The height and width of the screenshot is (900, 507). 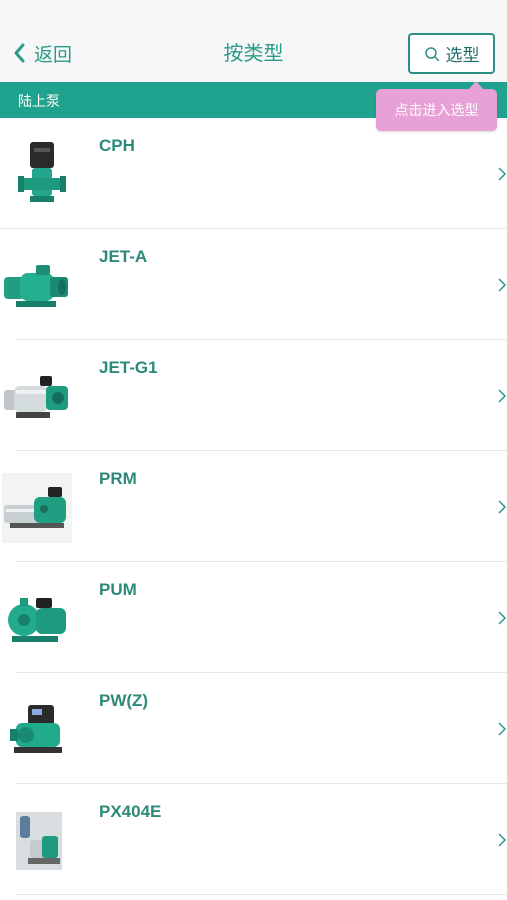 I want to click on product-name: JET-G1, so click(x=128, y=367).